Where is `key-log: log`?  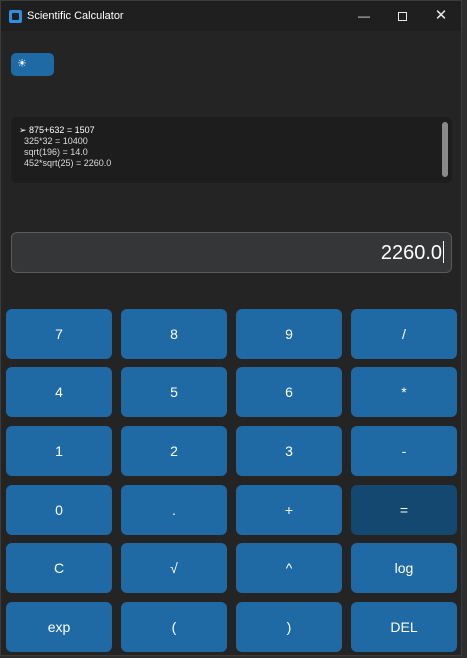 key-log: log is located at coordinates (404, 568).